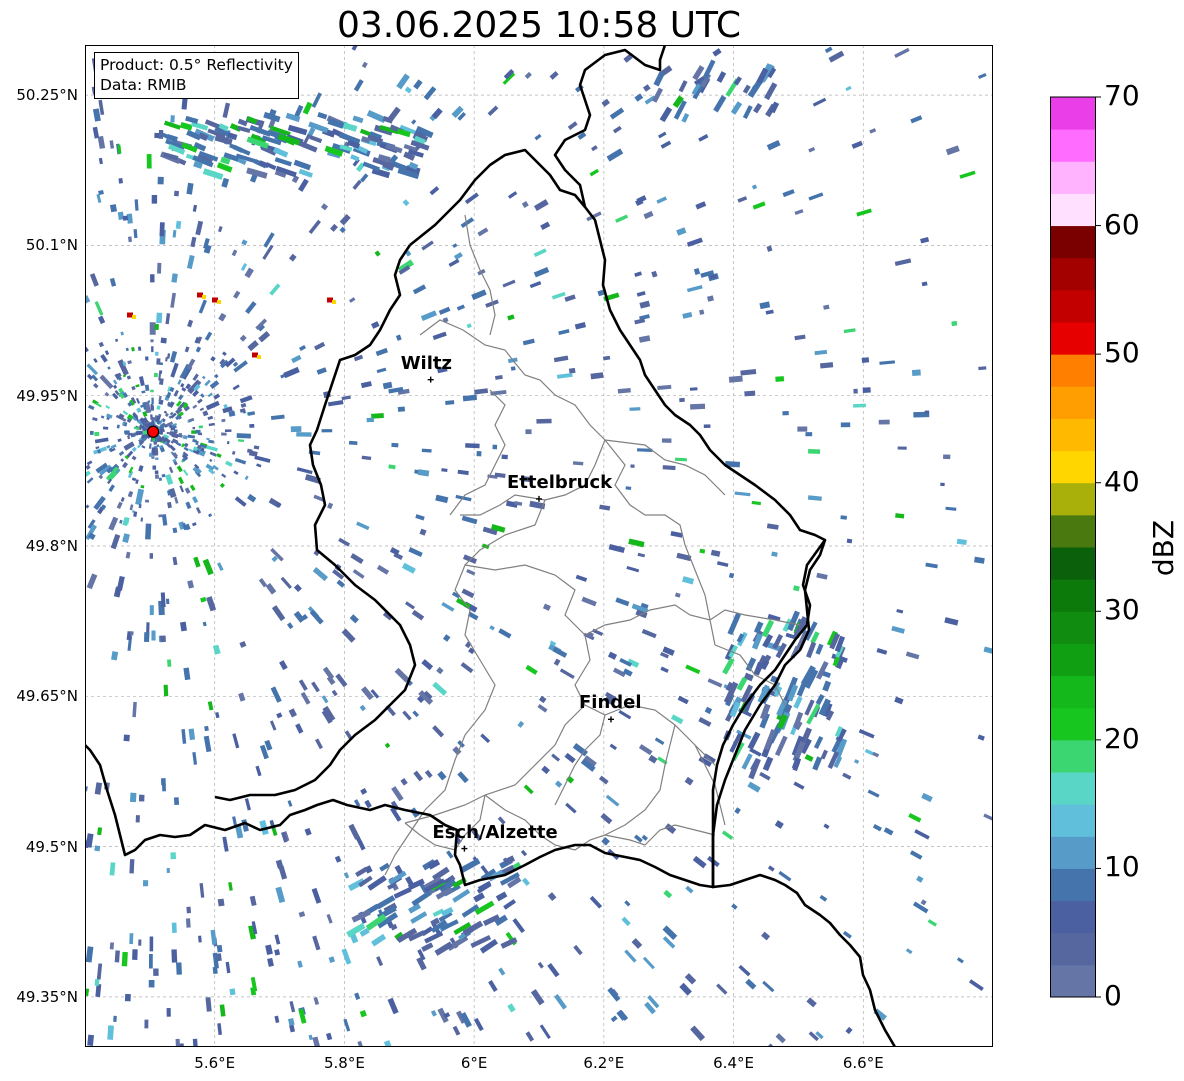 Image resolution: width=1184 pixels, height=1081 pixels. What do you see at coordinates (430, 379) in the screenshot?
I see `city-marker` at bounding box center [430, 379].